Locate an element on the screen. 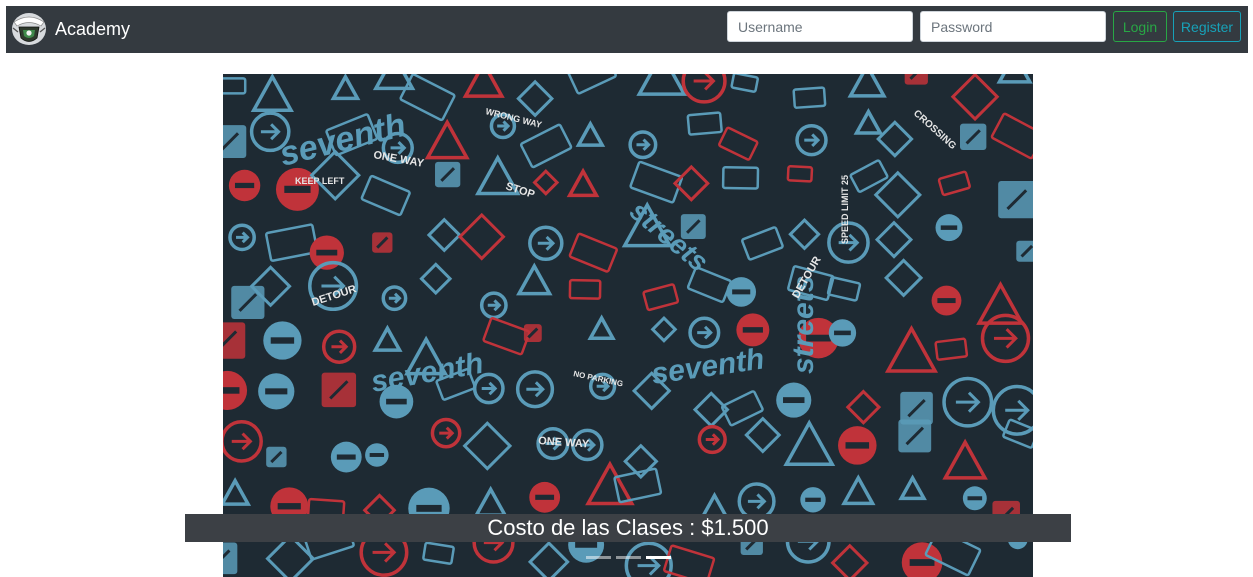  brand-name: Academy is located at coordinates (93, 28).